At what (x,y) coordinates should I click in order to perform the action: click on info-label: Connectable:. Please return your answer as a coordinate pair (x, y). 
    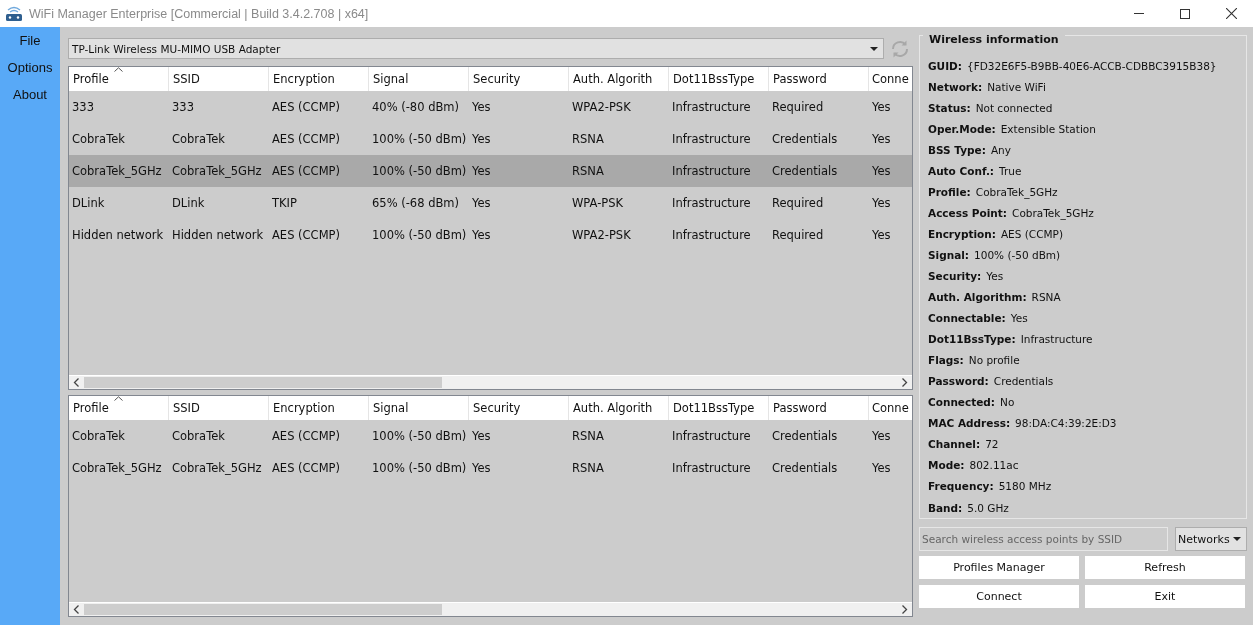
    Looking at the image, I should click on (967, 318).